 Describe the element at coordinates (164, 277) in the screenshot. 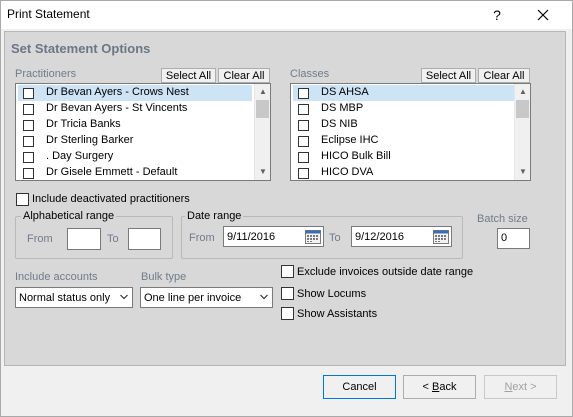

I see `bulk-type-label: Bulk type` at that location.